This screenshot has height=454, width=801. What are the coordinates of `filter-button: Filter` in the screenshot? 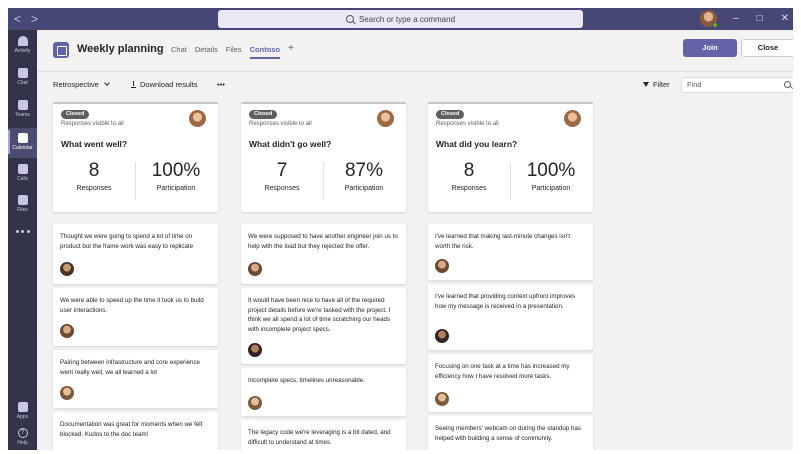 It's located at (656, 84).